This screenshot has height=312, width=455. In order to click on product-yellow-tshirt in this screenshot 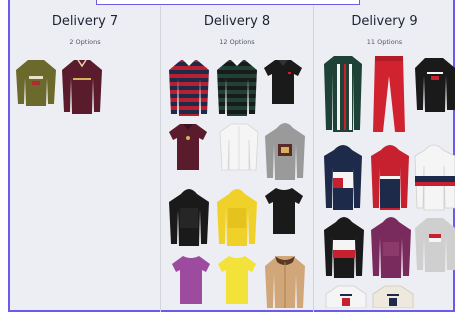, I will do `click(237, 280)`.